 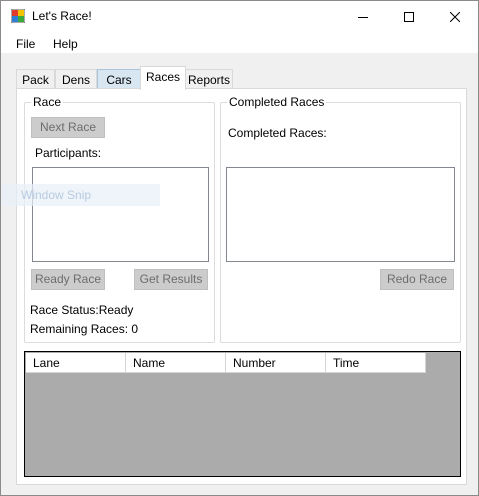 I want to click on maximize-button, so click(x=409, y=16).